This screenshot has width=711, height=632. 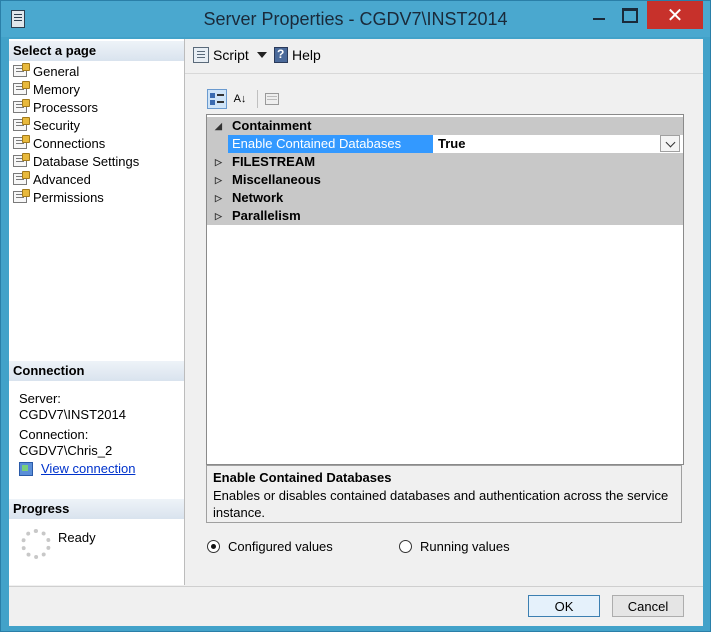 I want to click on category-label: Miscellaneous, so click(x=276, y=179).